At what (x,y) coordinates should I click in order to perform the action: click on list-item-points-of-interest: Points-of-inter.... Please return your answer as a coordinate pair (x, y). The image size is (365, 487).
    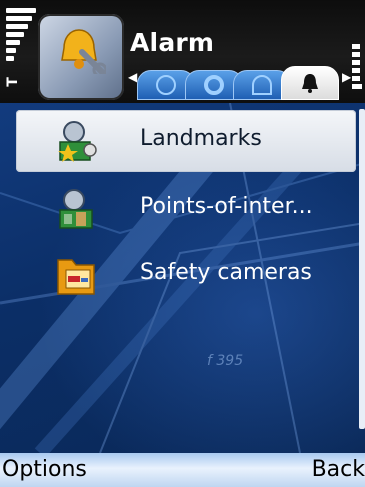
    Looking at the image, I should click on (186, 209).